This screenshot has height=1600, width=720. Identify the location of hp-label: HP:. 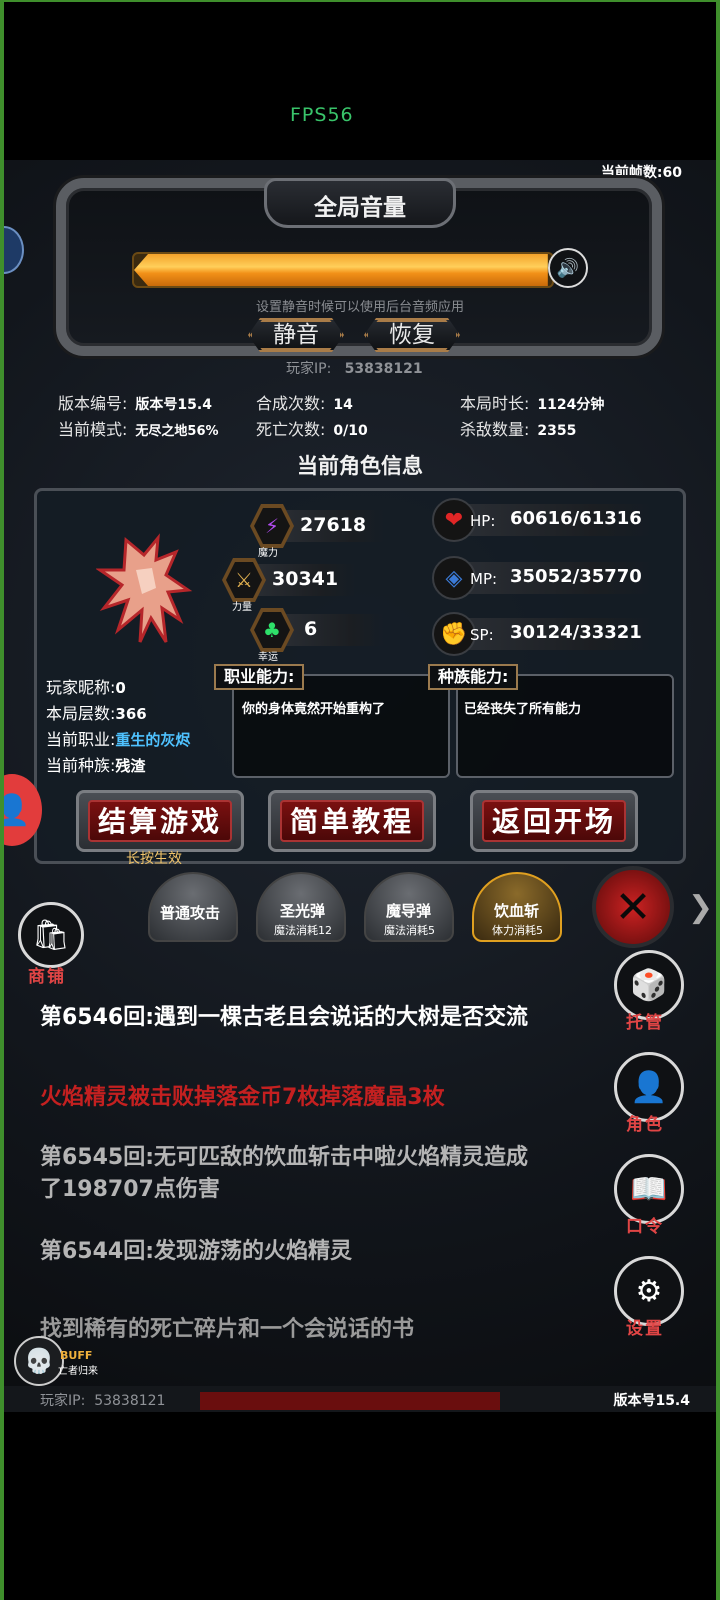
(483, 521).